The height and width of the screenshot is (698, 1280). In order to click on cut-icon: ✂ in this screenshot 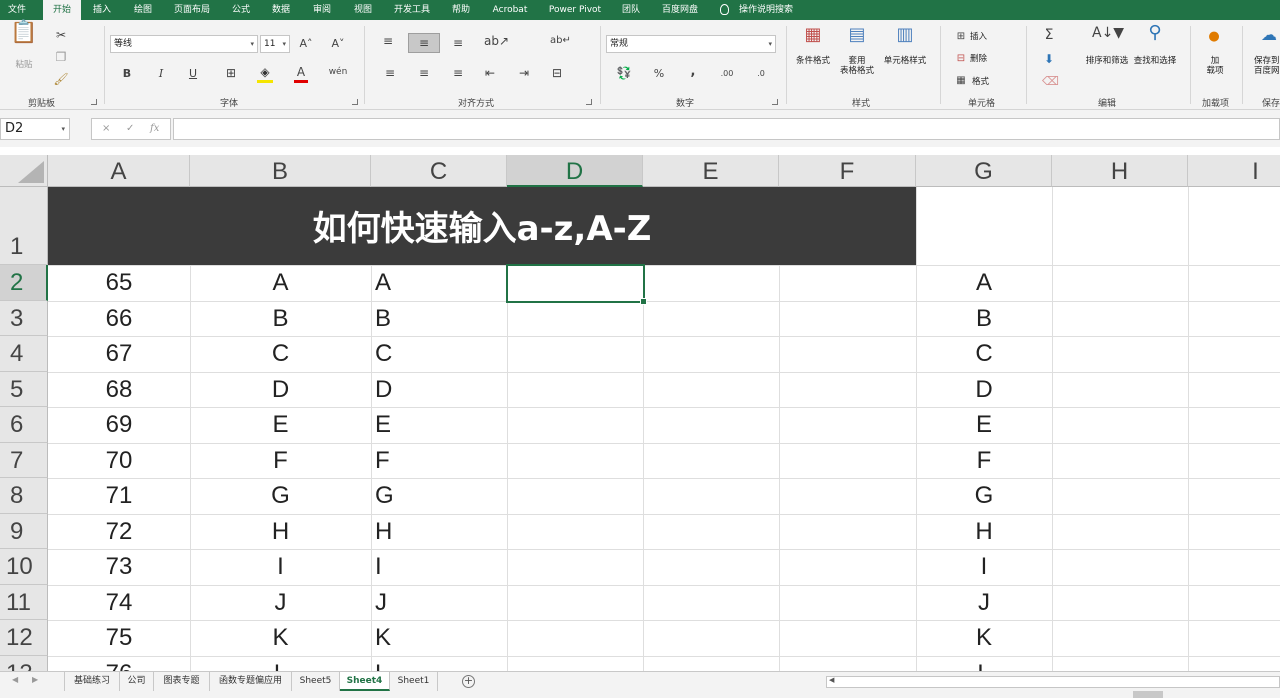, I will do `click(61, 35)`.